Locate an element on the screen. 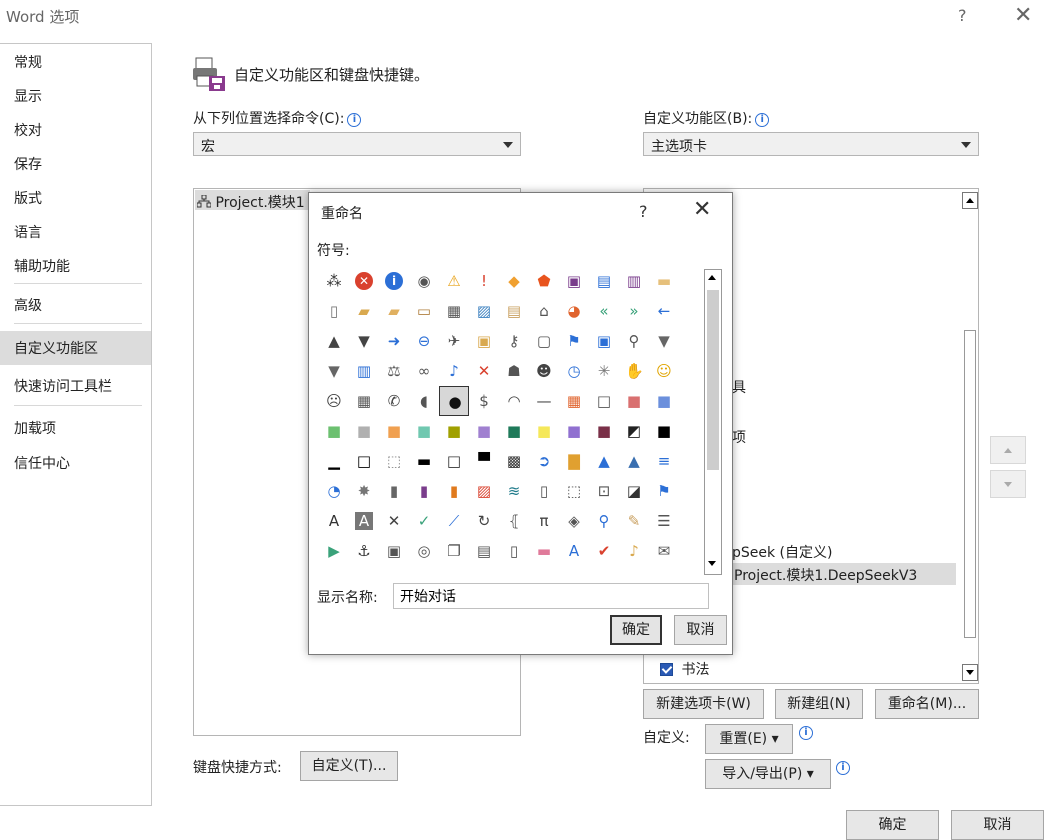 This screenshot has height=840, width=1044. symbol-cell: ▁ is located at coordinates (334, 461).